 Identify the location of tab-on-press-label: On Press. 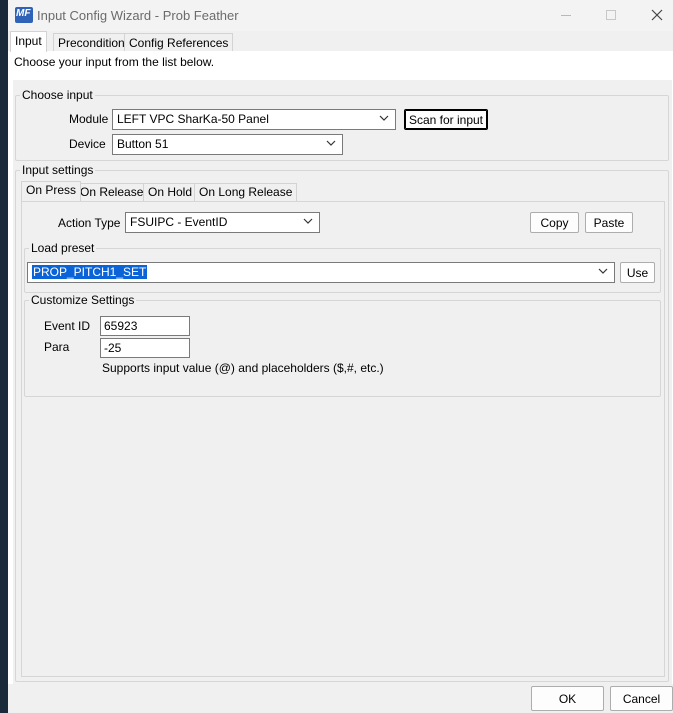
(51, 190).